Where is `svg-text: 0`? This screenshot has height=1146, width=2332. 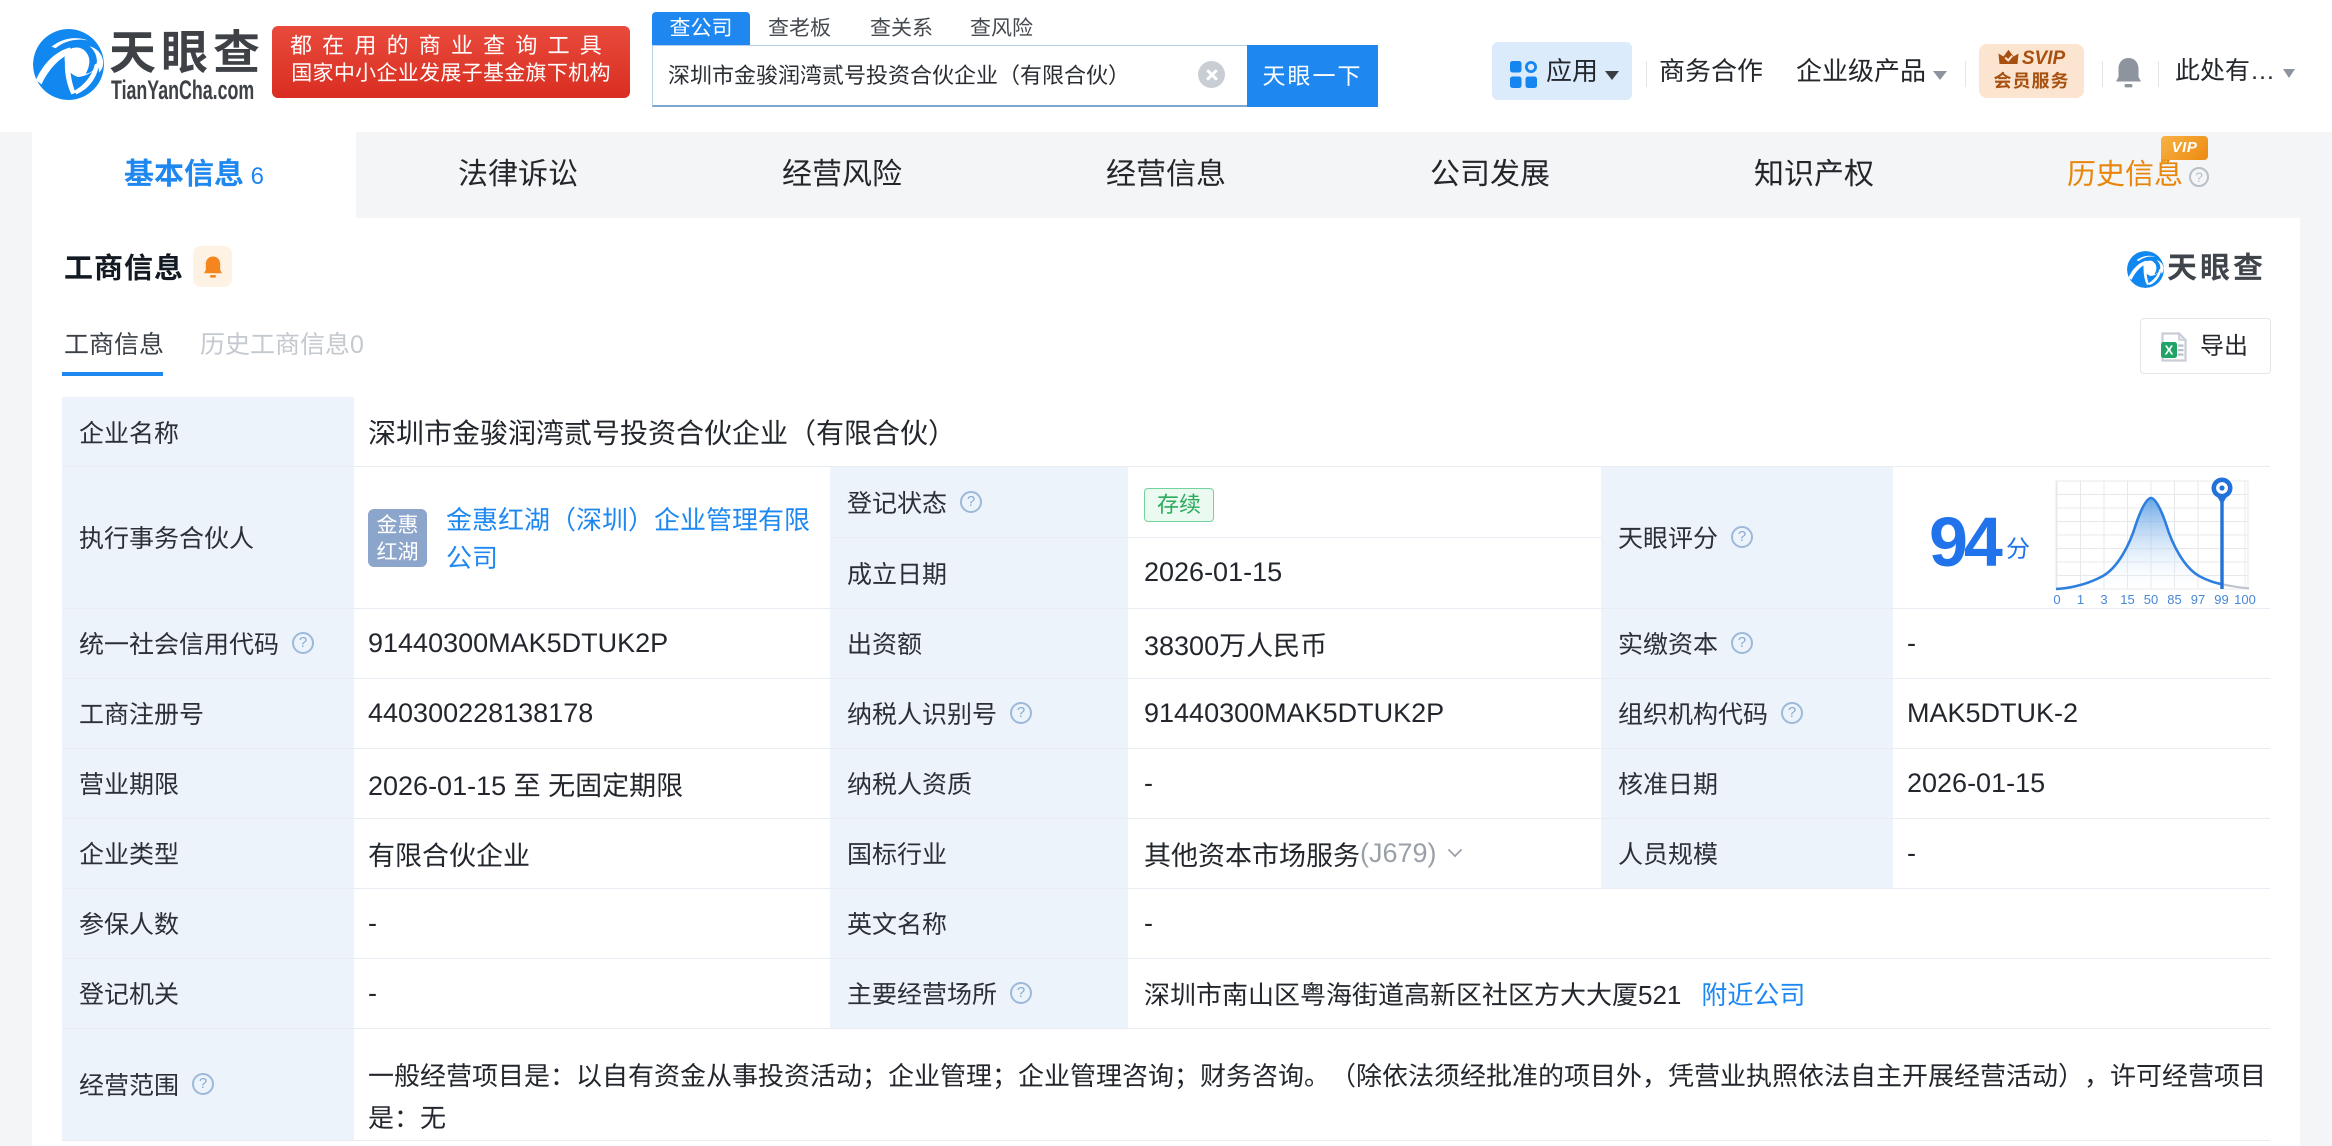 svg-text: 0 is located at coordinates (2056, 599).